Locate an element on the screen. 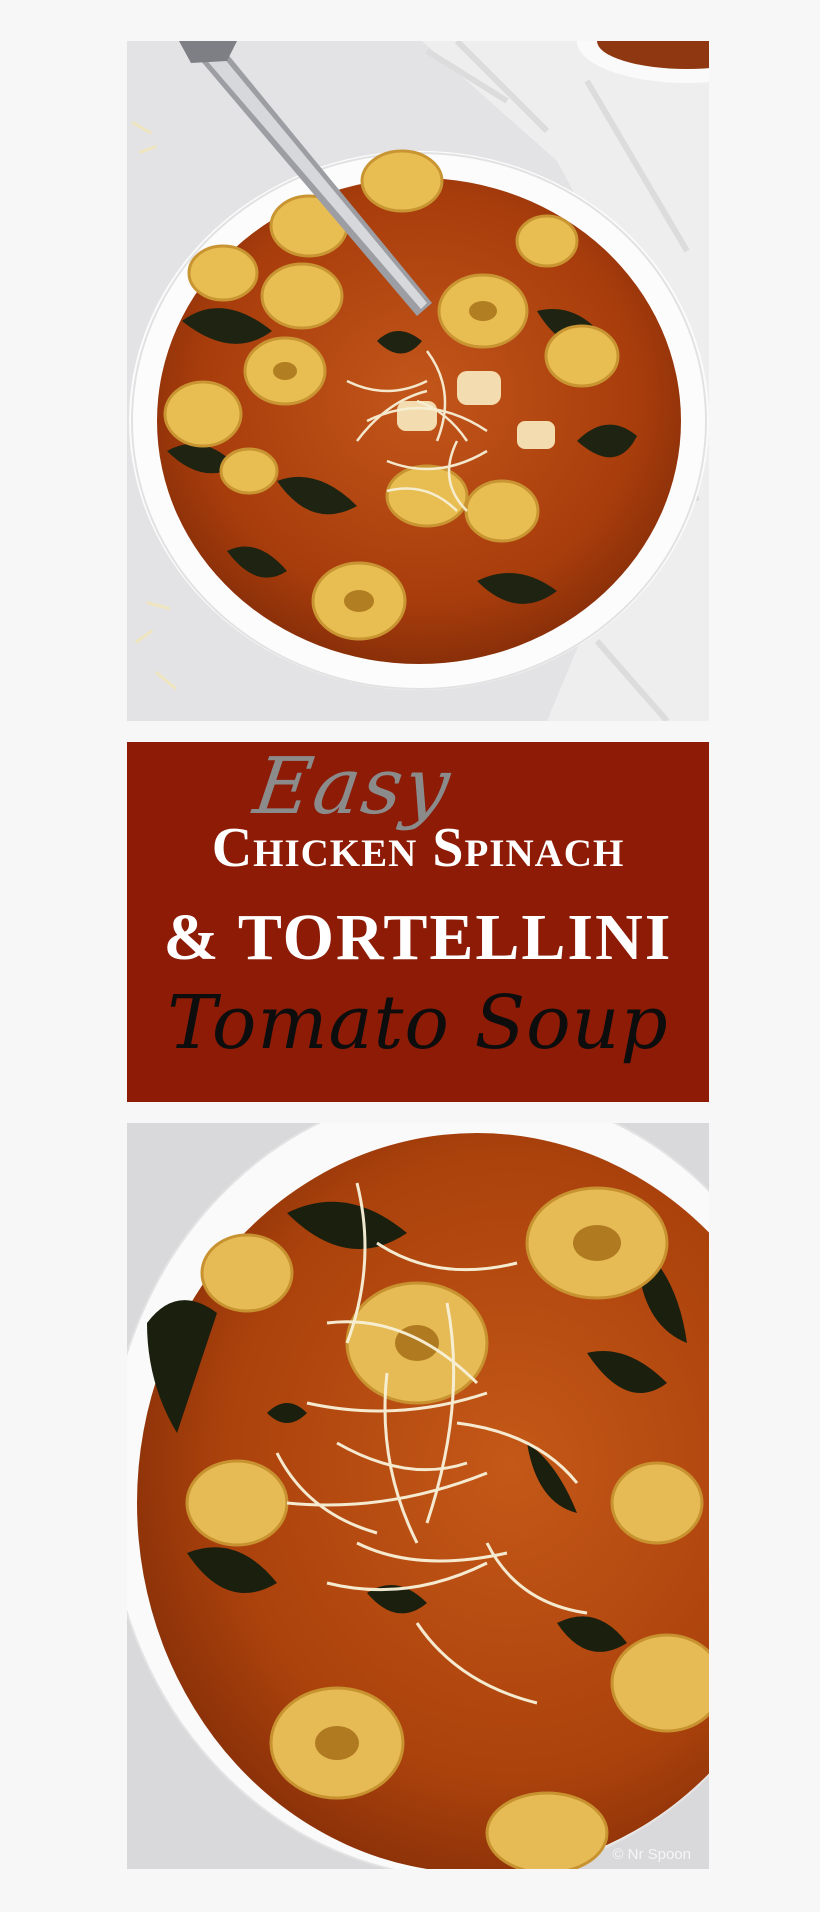 The width and height of the screenshot is (820, 1912). title-line-tortellini: & TORTELLINI is located at coordinates (418, 937).